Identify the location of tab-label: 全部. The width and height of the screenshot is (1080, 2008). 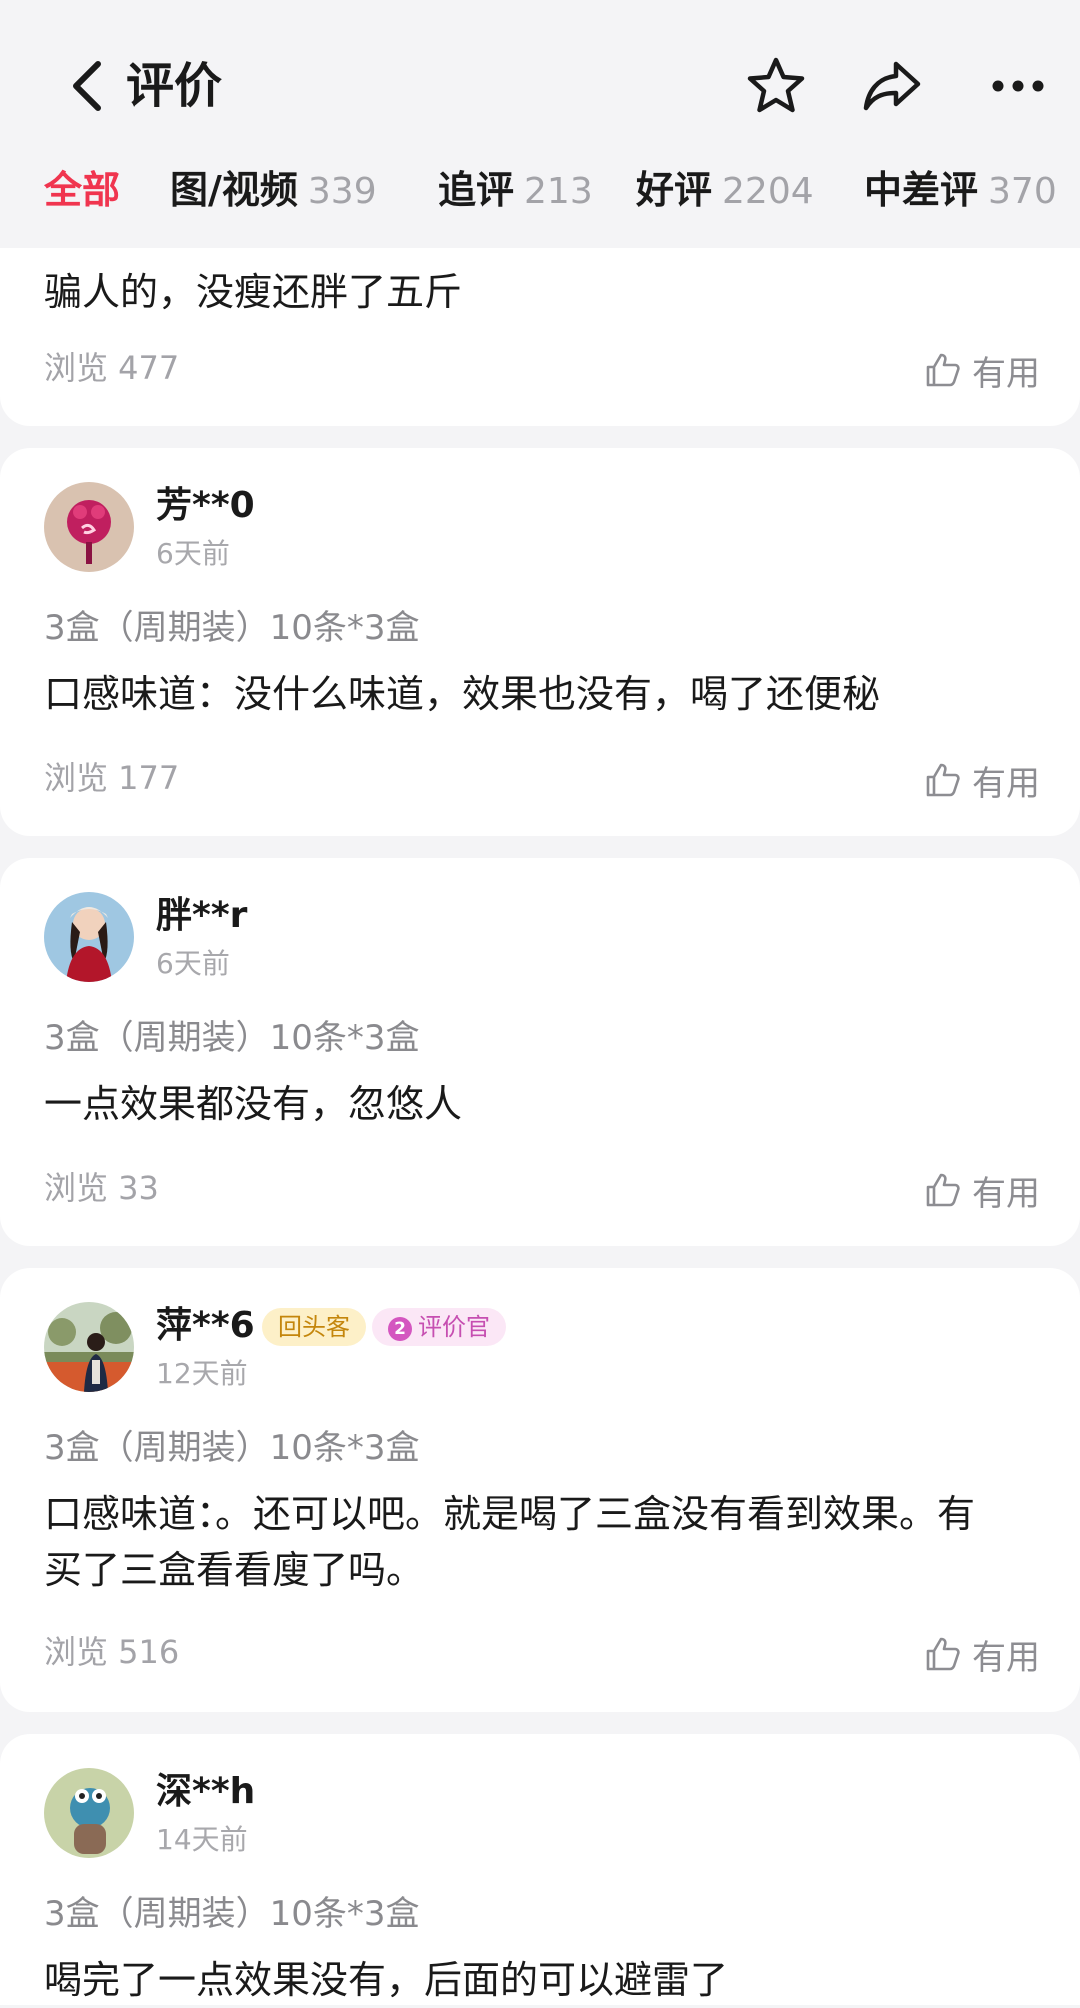
(82, 190).